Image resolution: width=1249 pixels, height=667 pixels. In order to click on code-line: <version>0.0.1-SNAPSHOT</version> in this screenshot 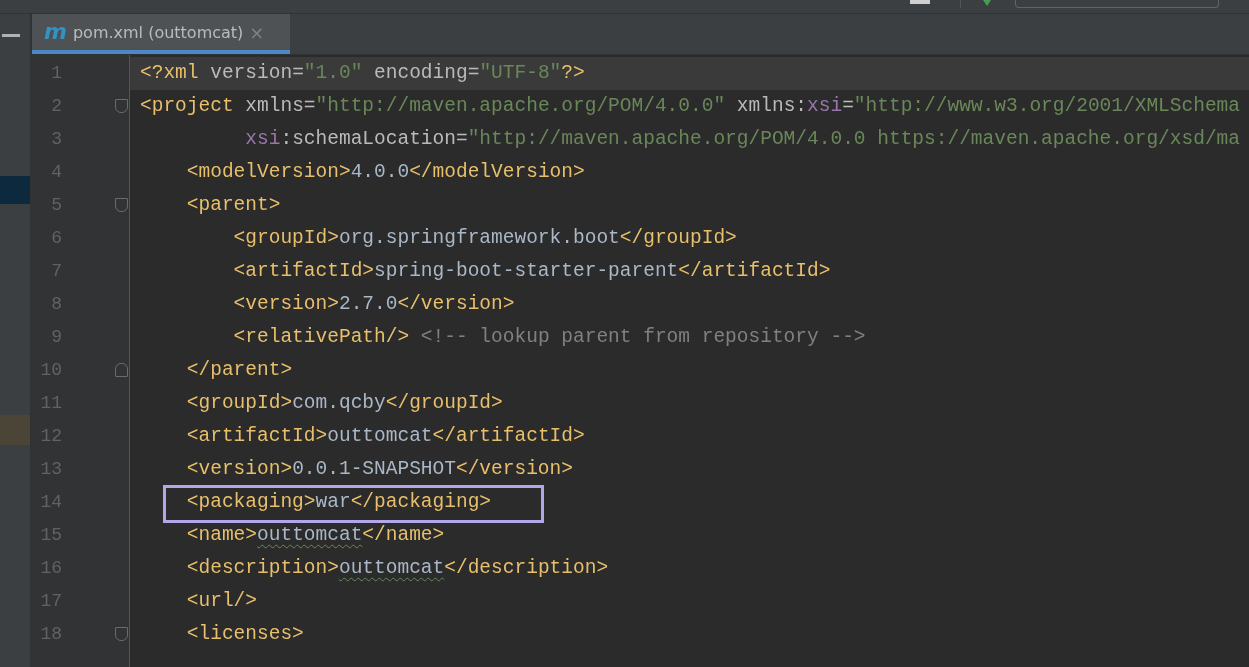, I will do `click(379, 469)`.